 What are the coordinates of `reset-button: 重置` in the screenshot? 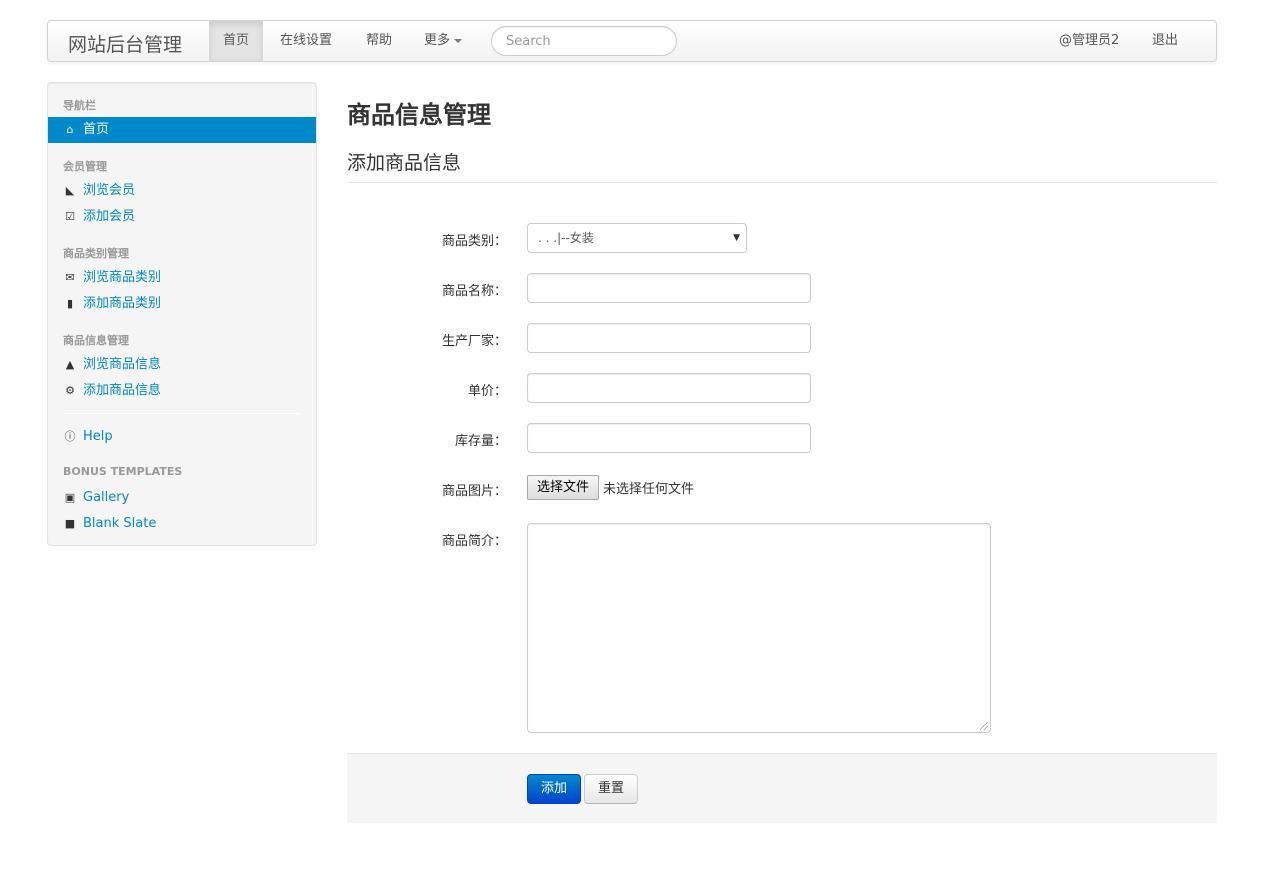 It's located at (611, 789).